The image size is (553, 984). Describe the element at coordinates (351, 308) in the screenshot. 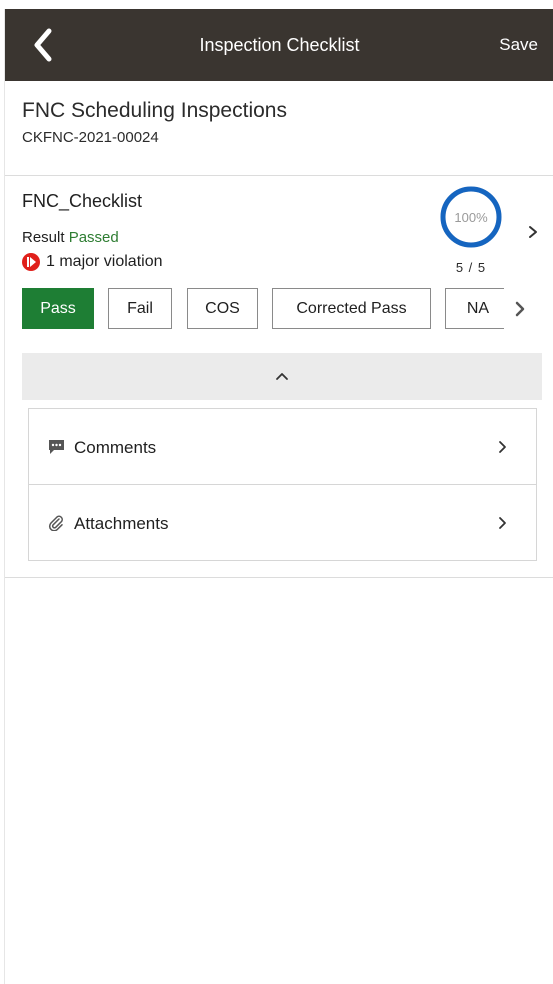

I see `corrected-pass-button: Corrected Pass` at that location.